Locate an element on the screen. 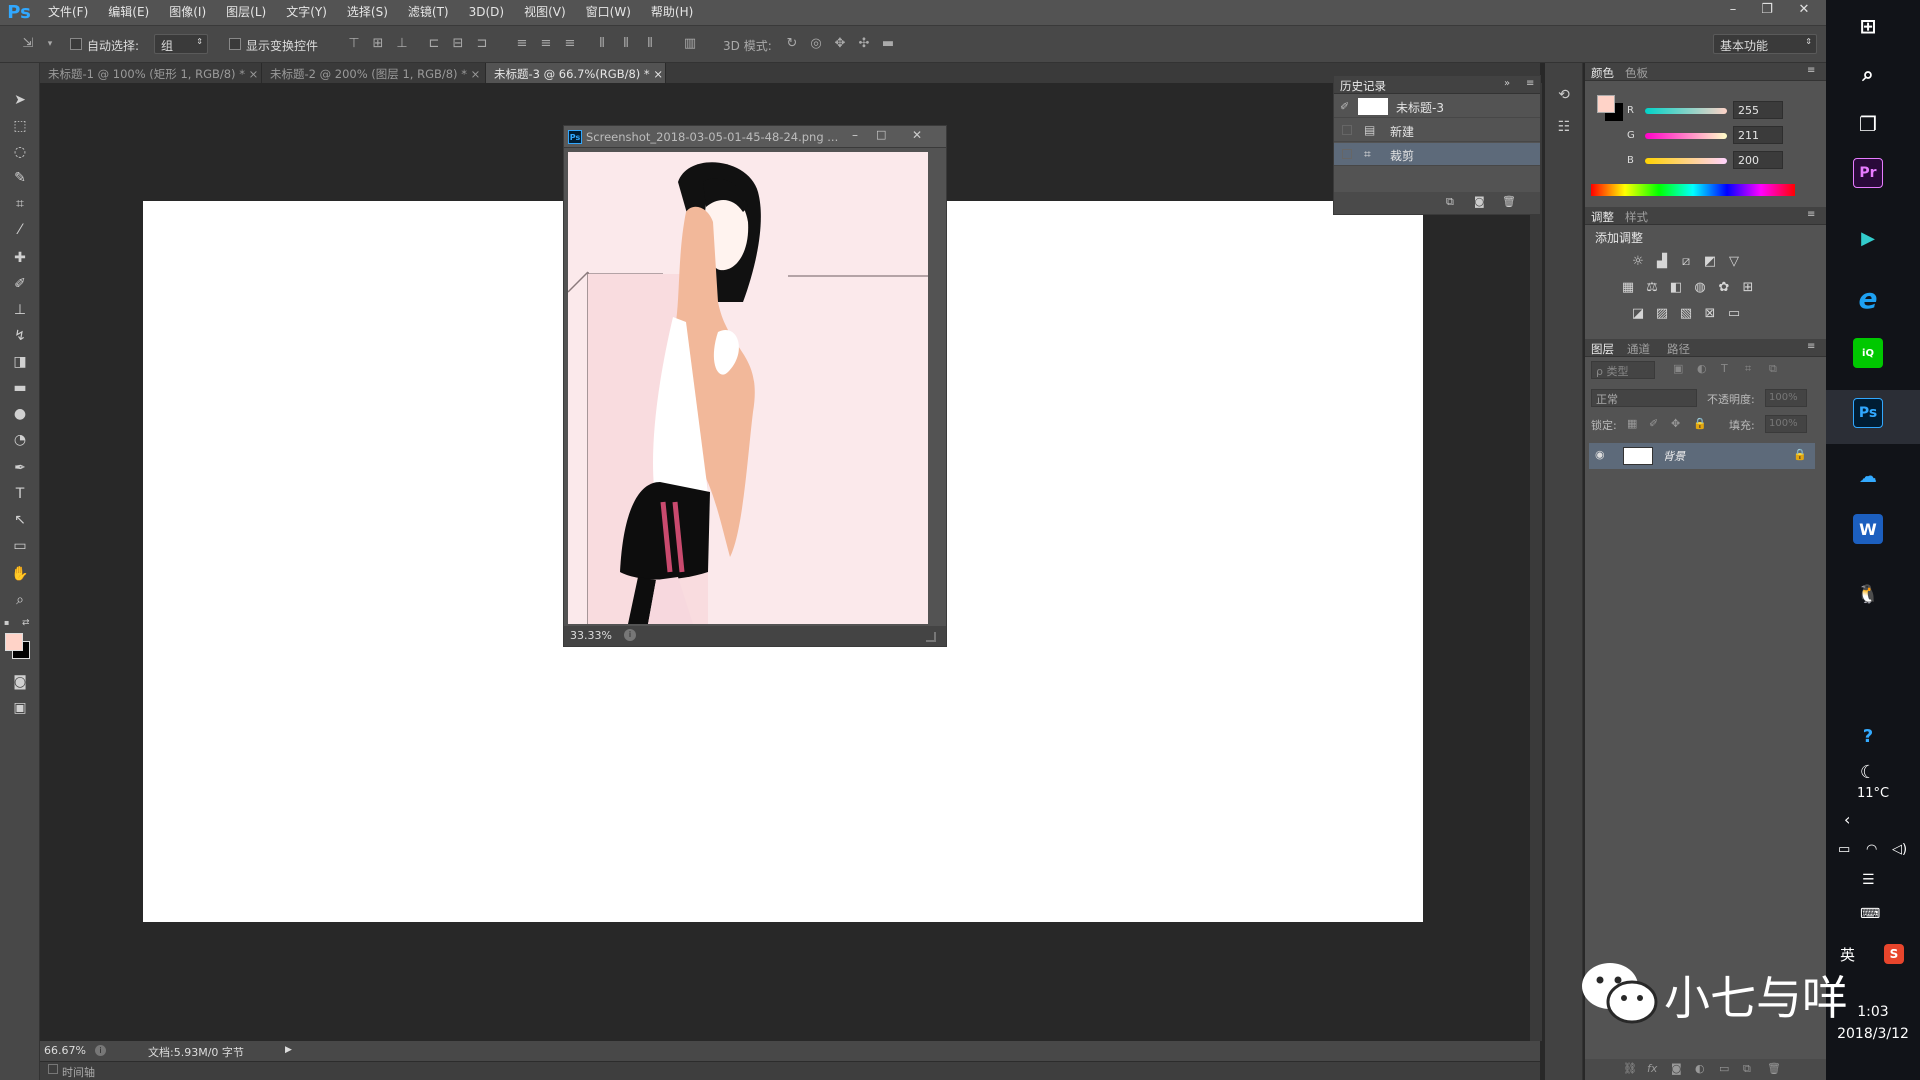 The image size is (1920, 1080). tab-document-1: 未标题-1 @ 100% (矩形 1, RGB/8) * × is located at coordinates (151, 73).